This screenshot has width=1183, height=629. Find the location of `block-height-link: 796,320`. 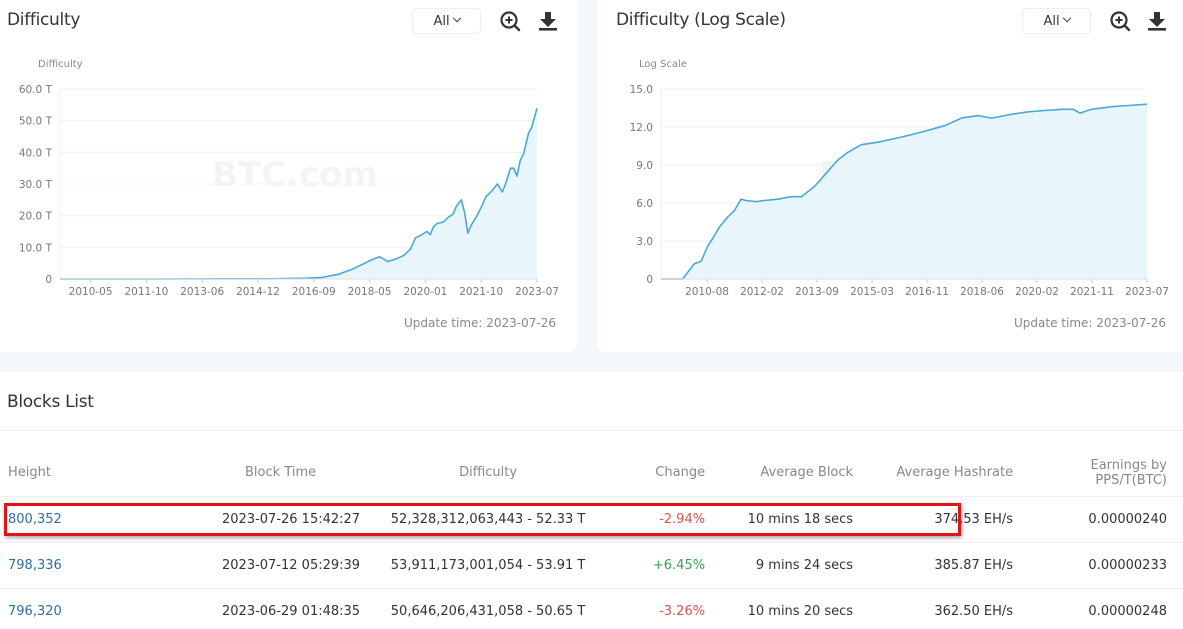

block-height-link: 796,320 is located at coordinates (35, 611).